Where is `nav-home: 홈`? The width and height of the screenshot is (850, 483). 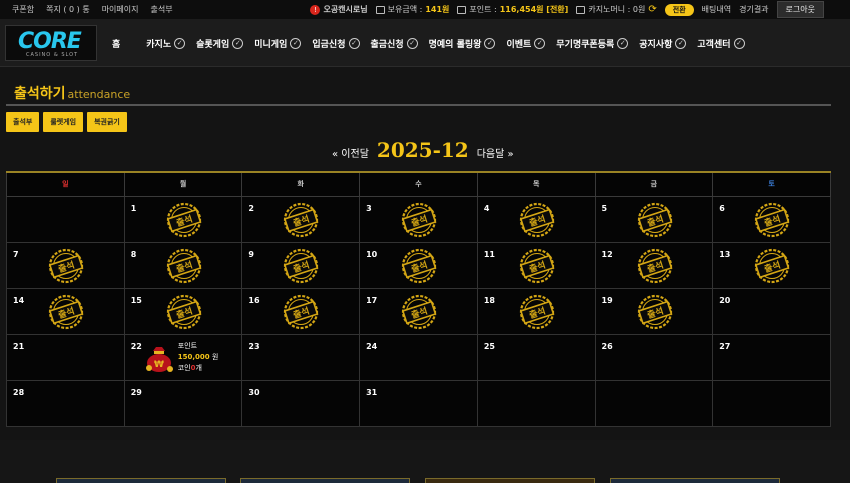
nav-home: 홈 is located at coordinates (116, 43).